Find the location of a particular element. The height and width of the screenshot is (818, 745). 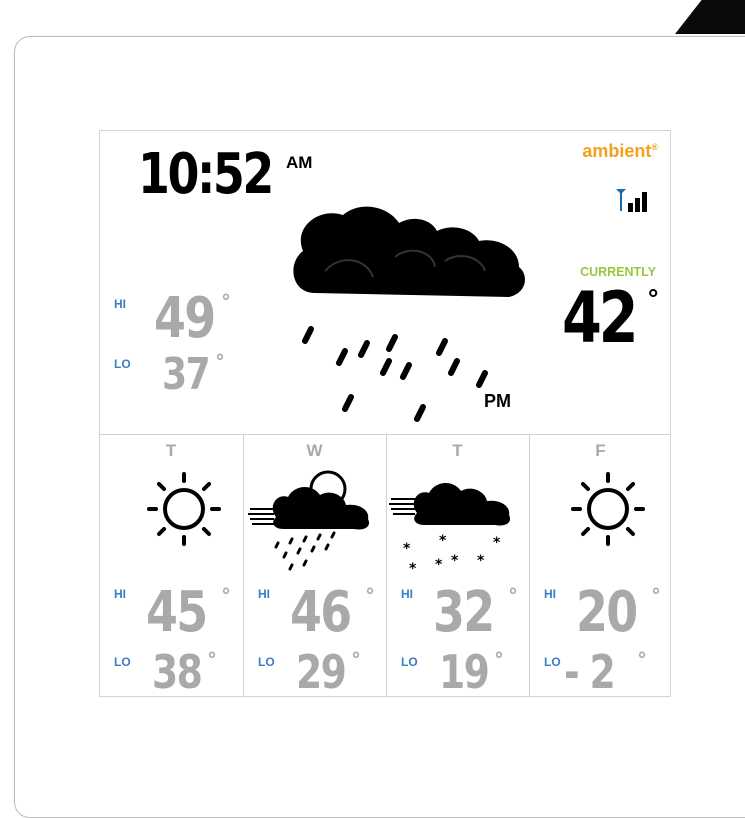

forecast-day-3: T * * * * * * * HI 32 ° LO 19 ° is located at coordinates (457, 566).